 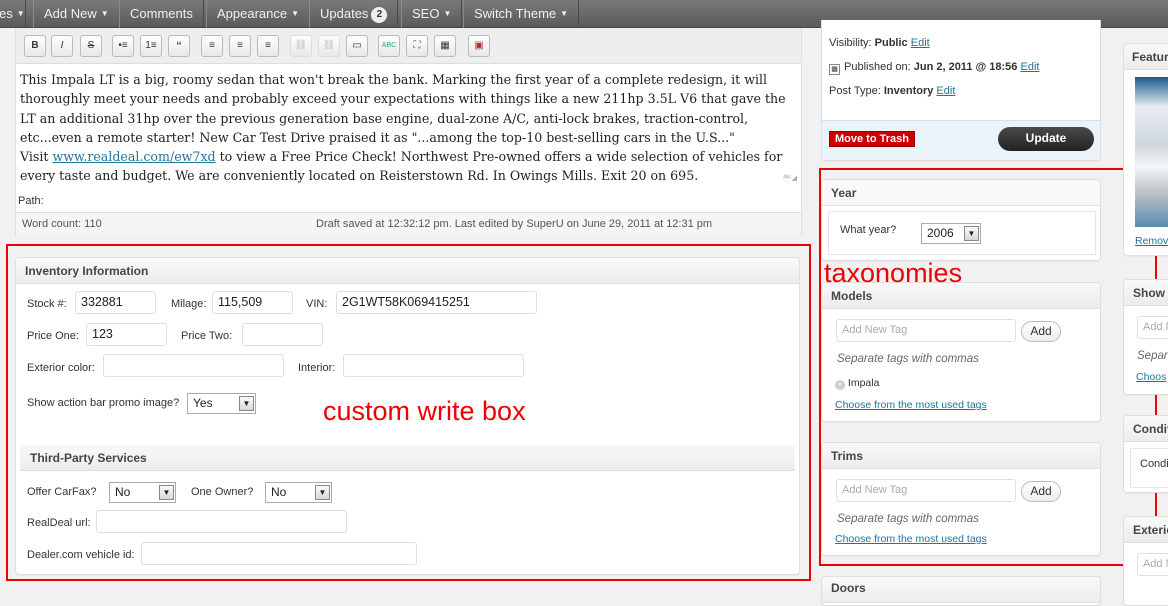 What do you see at coordinates (445, 46) in the screenshot?
I see `kitchen-sink-button: ▦` at bounding box center [445, 46].